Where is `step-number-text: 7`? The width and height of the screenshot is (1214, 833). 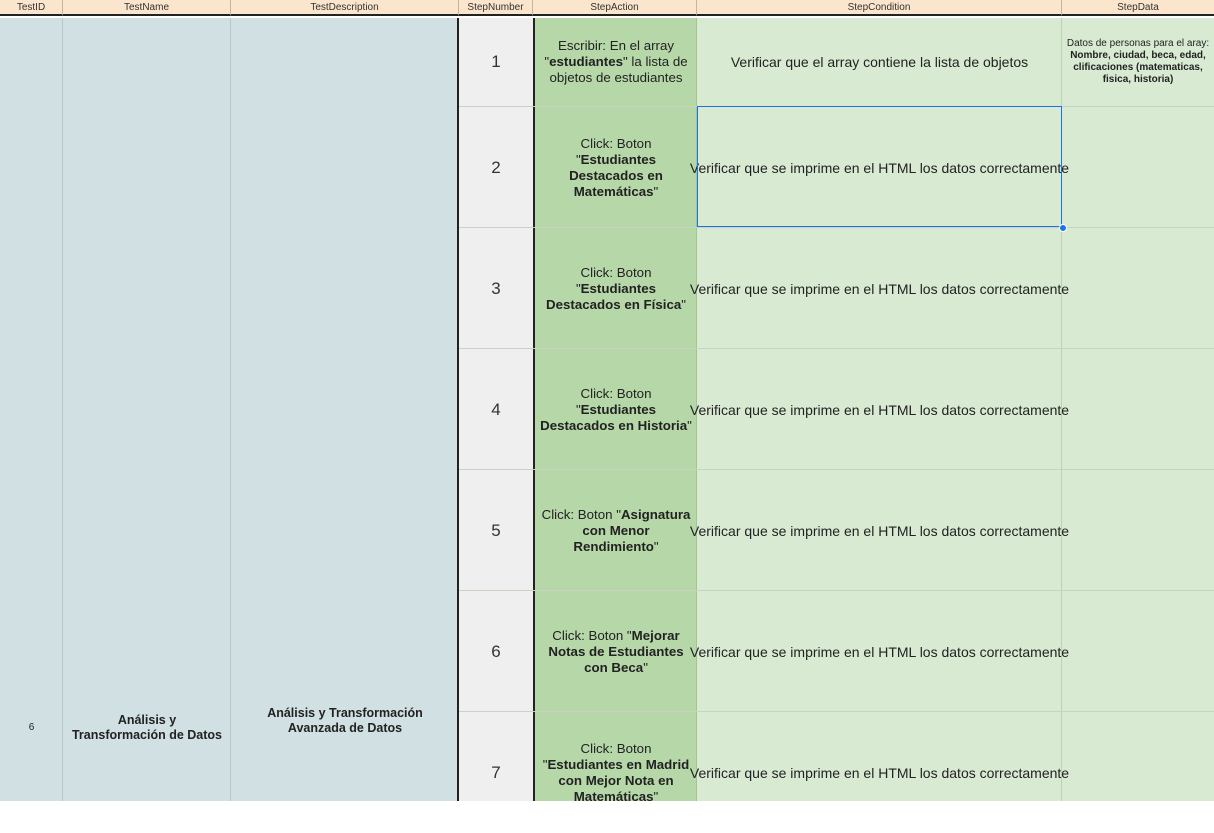
step-number-text: 7 is located at coordinates (496, 772).